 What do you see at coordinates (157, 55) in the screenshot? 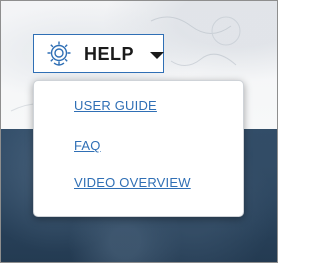
I see `caret-down-icon` at bounding box center [157, 55].